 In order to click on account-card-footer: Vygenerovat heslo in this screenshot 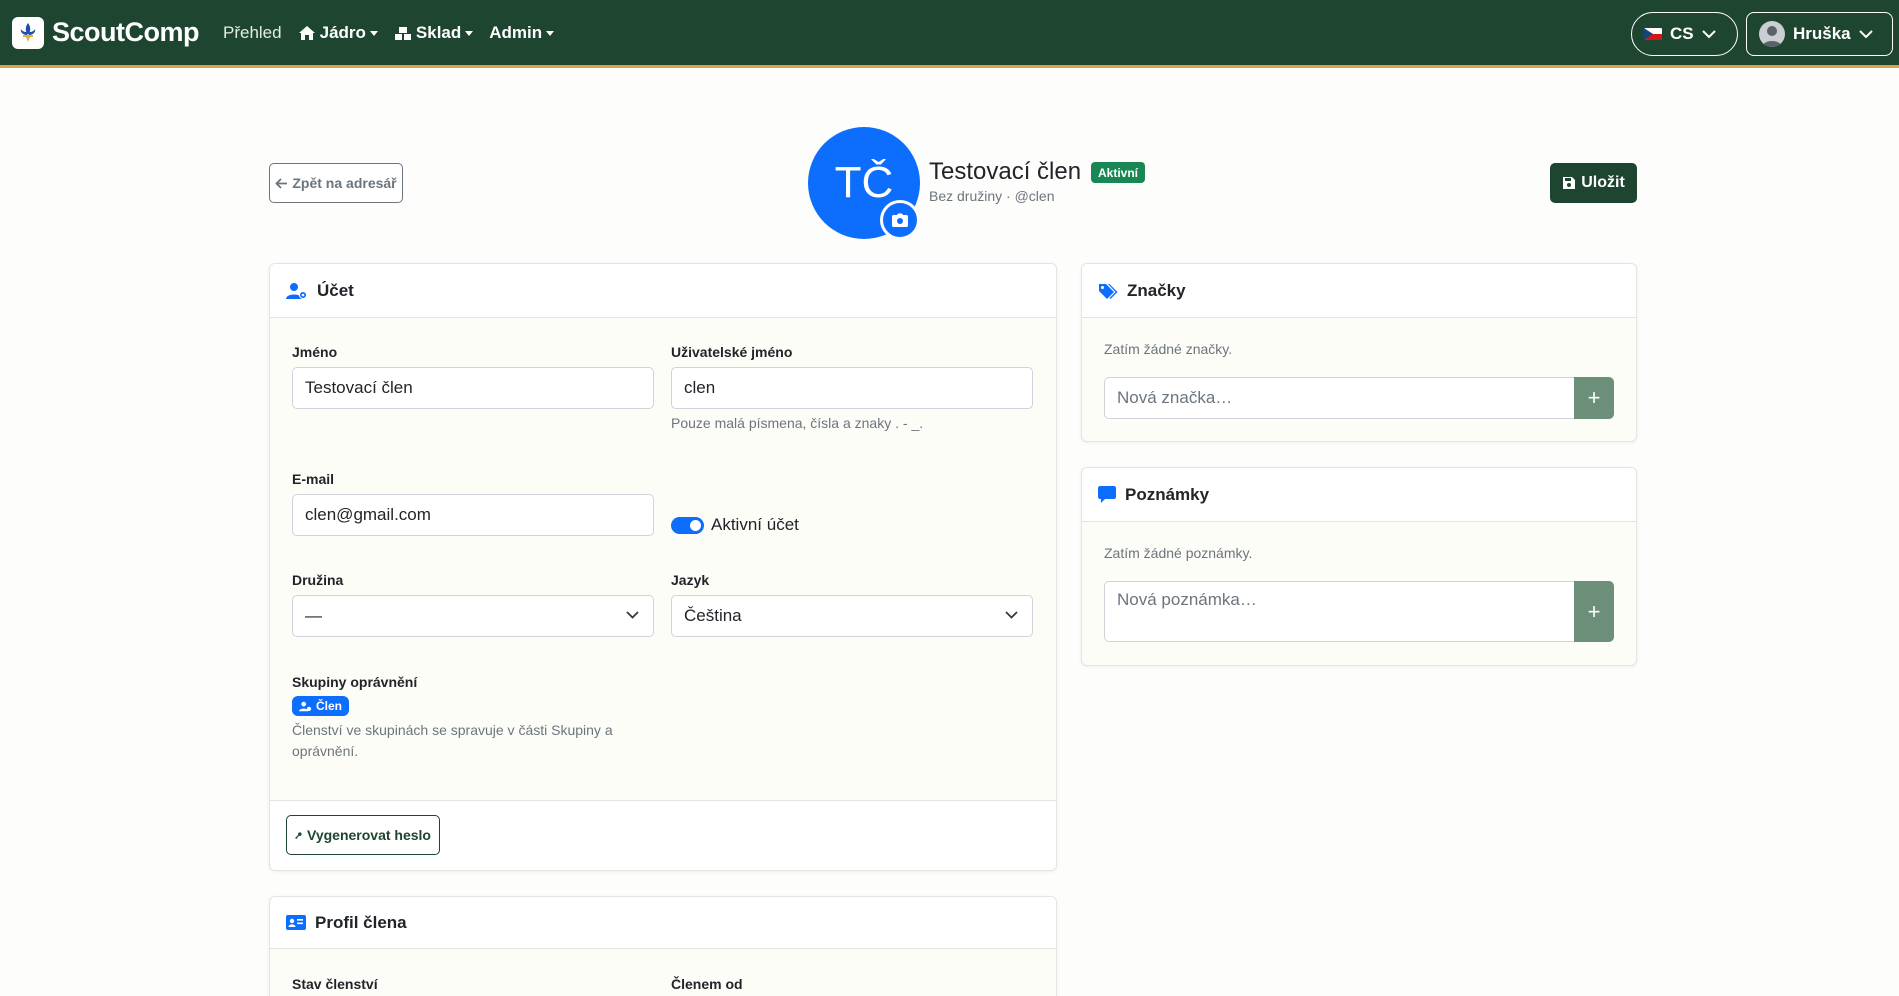, I will do `click(663, 835)`.